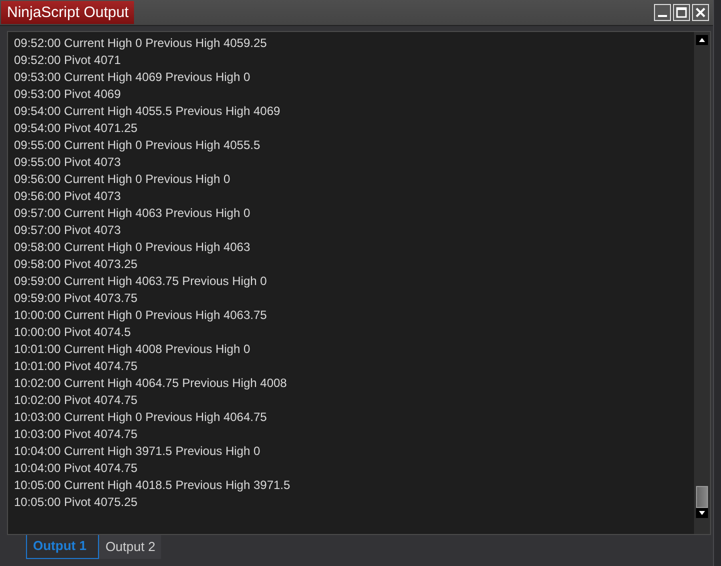 The width and height of the screenshot is (721, 566). I want to click on maximize-icon, so click(681, 12).